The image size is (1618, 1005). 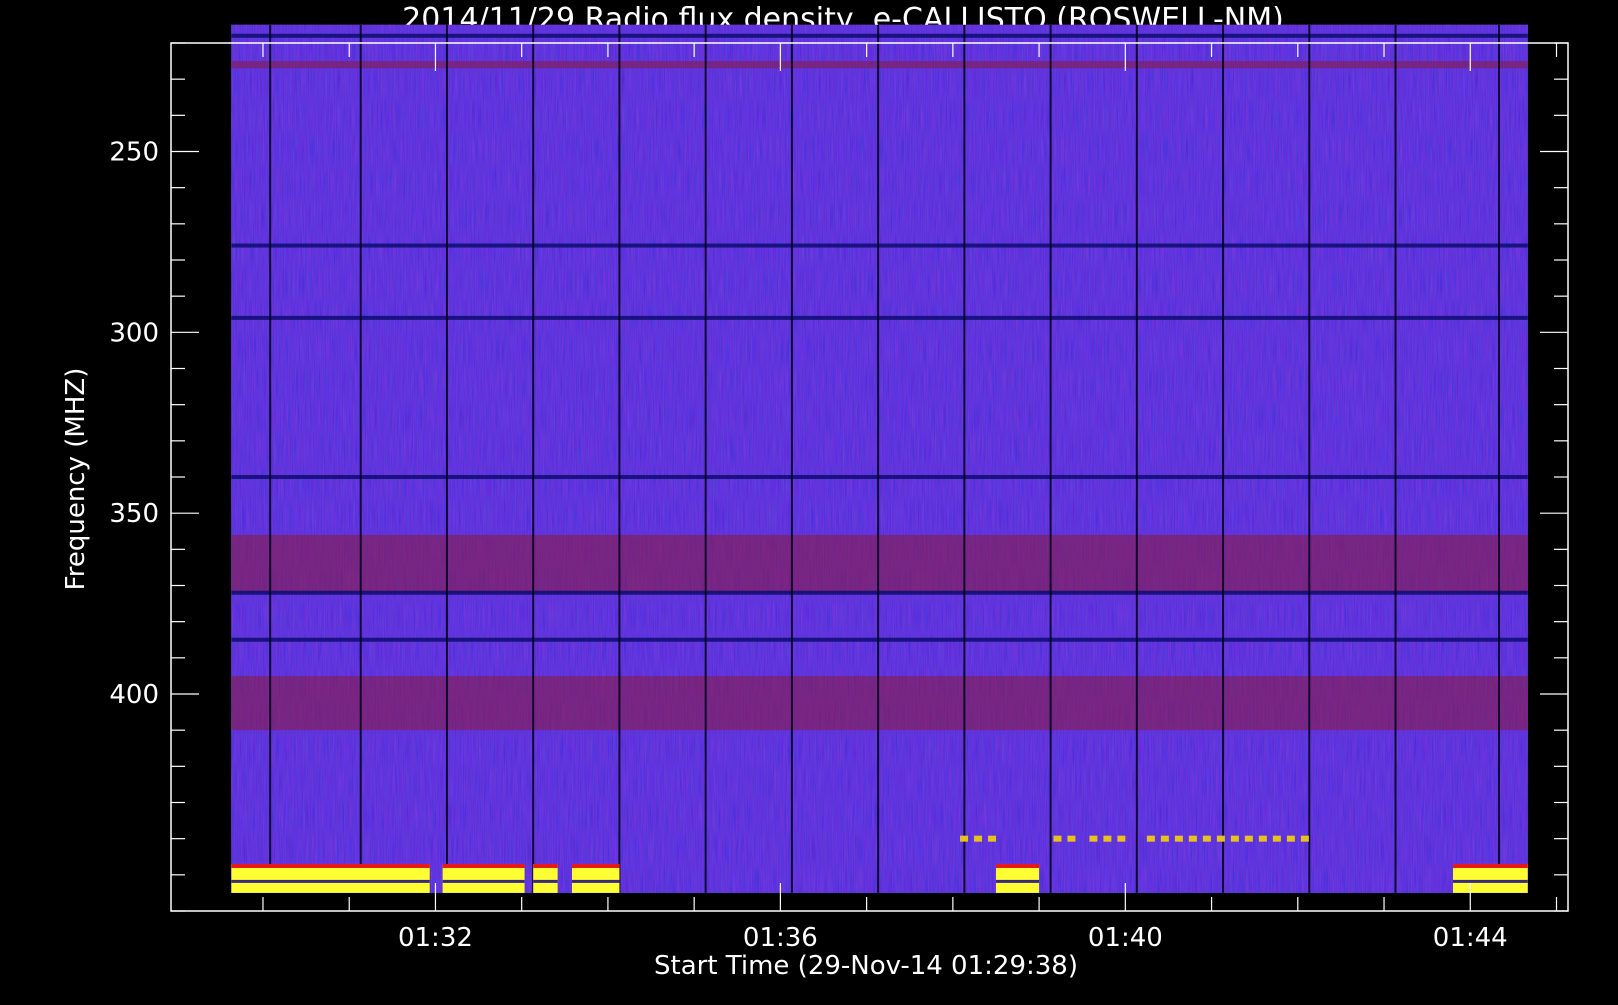 I want to click on y-tick-label: 400, so click(x=134, y=695).